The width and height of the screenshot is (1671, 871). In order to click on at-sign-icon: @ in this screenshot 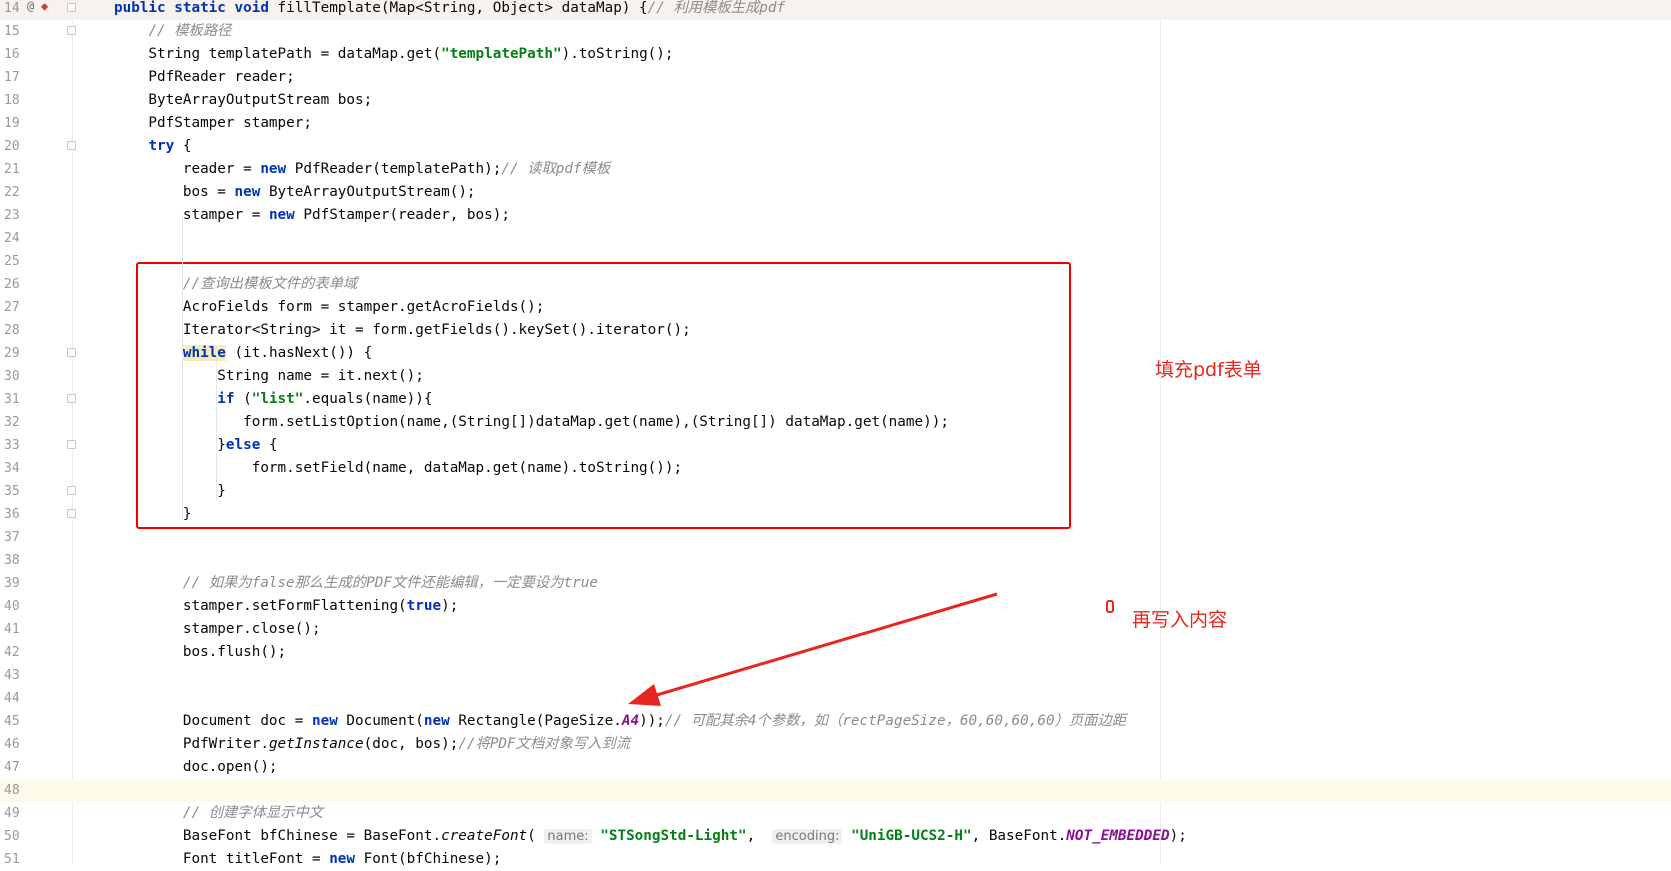, I will do `click(30, 6)`.